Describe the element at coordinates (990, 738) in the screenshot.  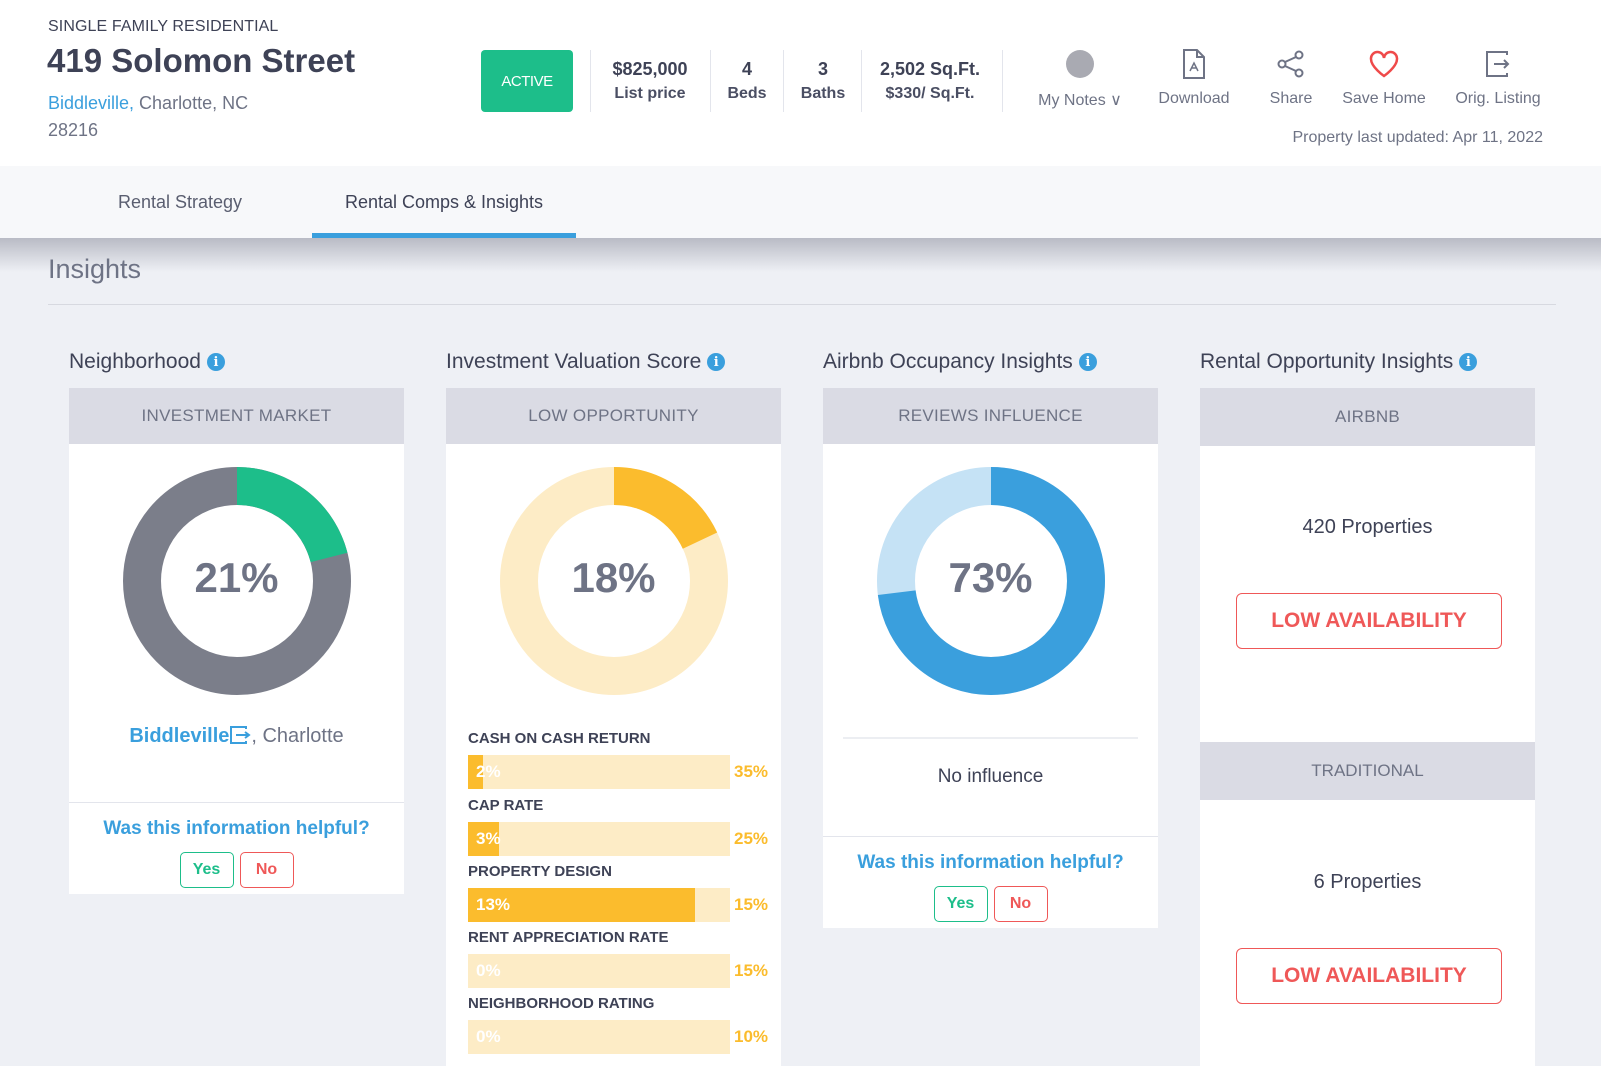
I see `influence-line` at that location.